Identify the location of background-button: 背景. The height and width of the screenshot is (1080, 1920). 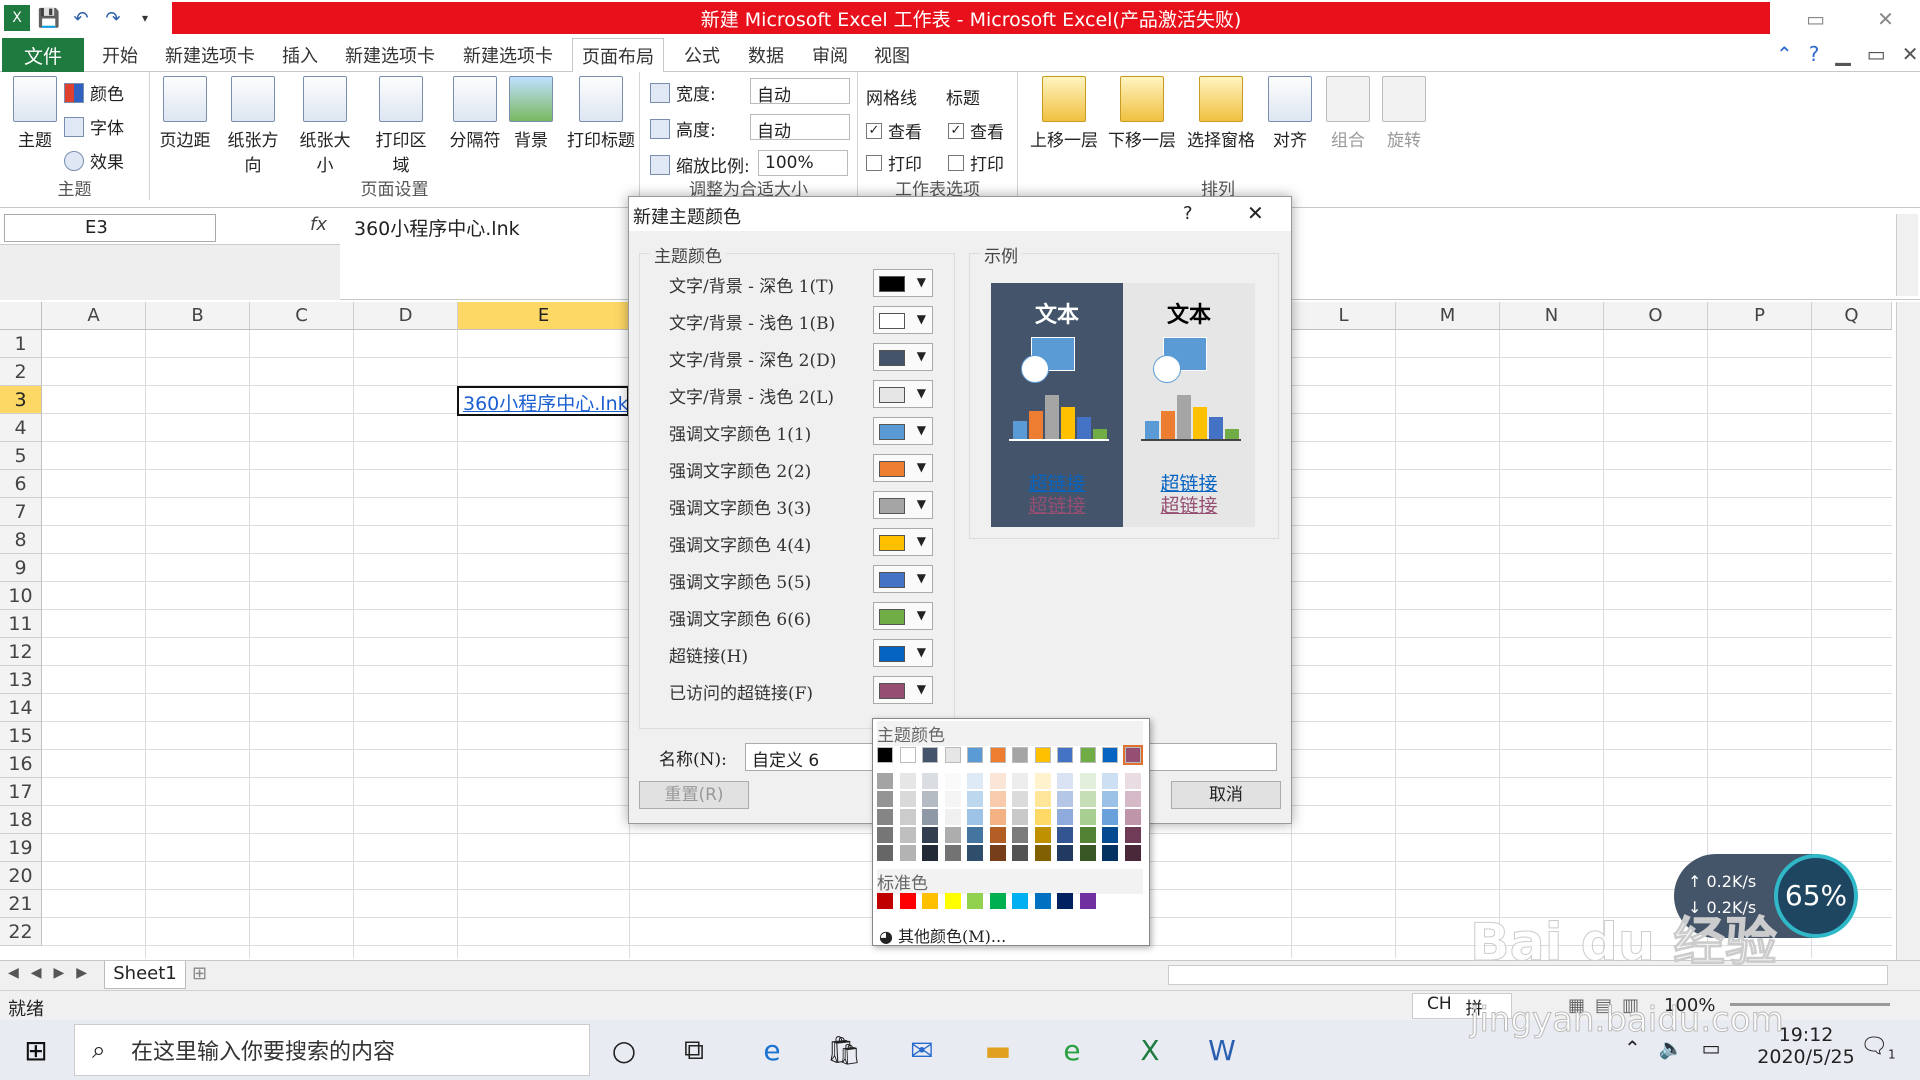
(531, 113).